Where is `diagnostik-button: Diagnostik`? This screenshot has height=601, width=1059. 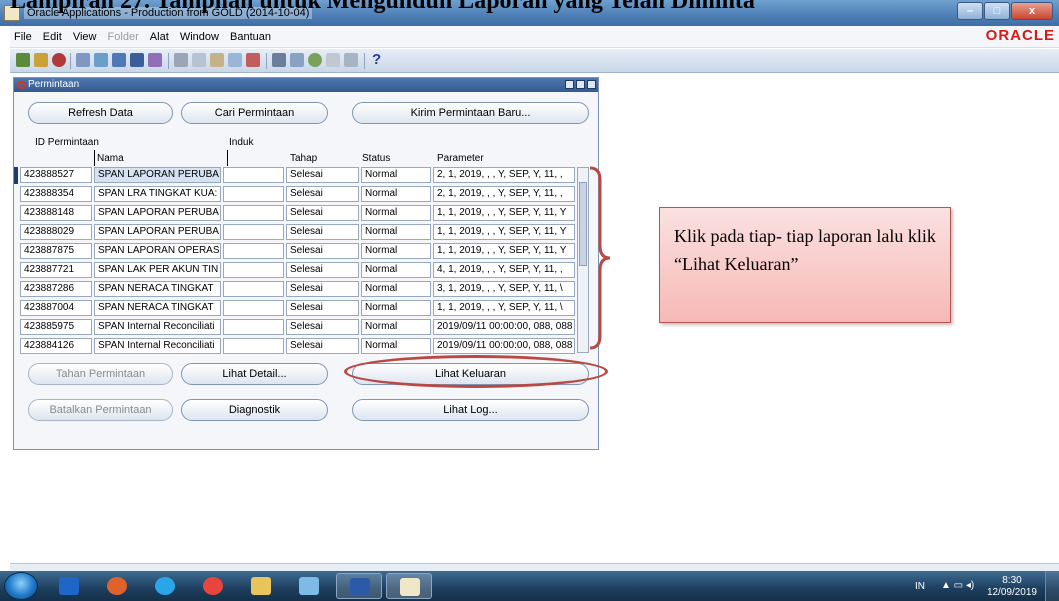 diagnostik-button: Diagnostik is located at coordinates (254, 410).